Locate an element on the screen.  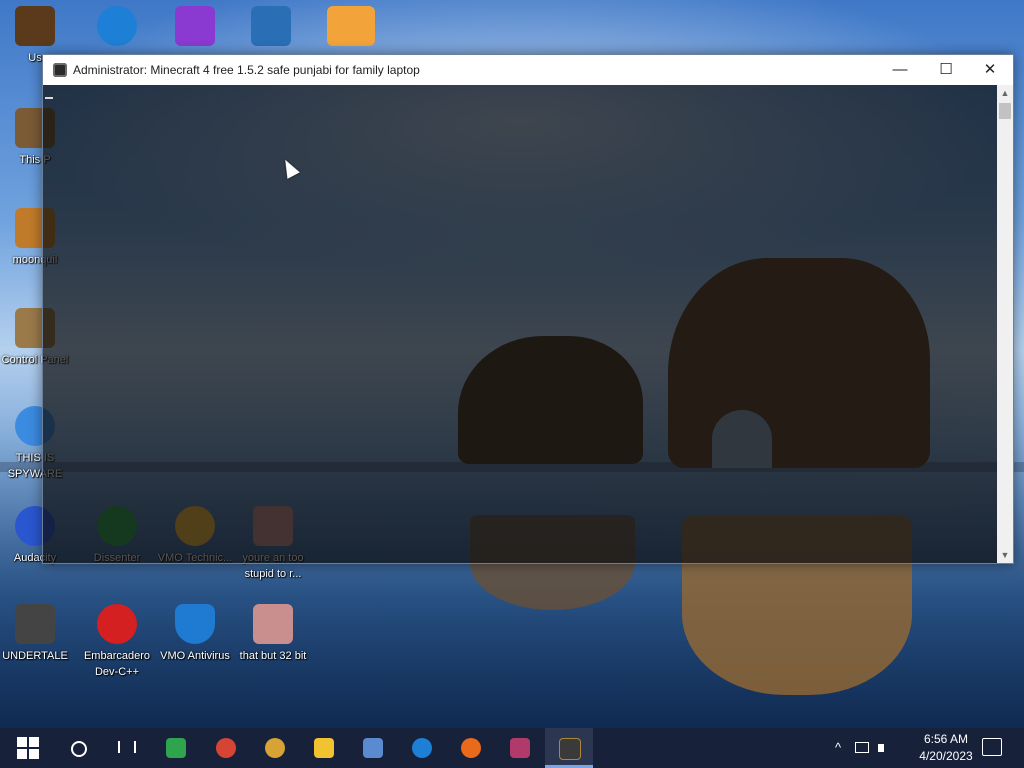
console-taskbar-icon is located at coordinates (570, 749).